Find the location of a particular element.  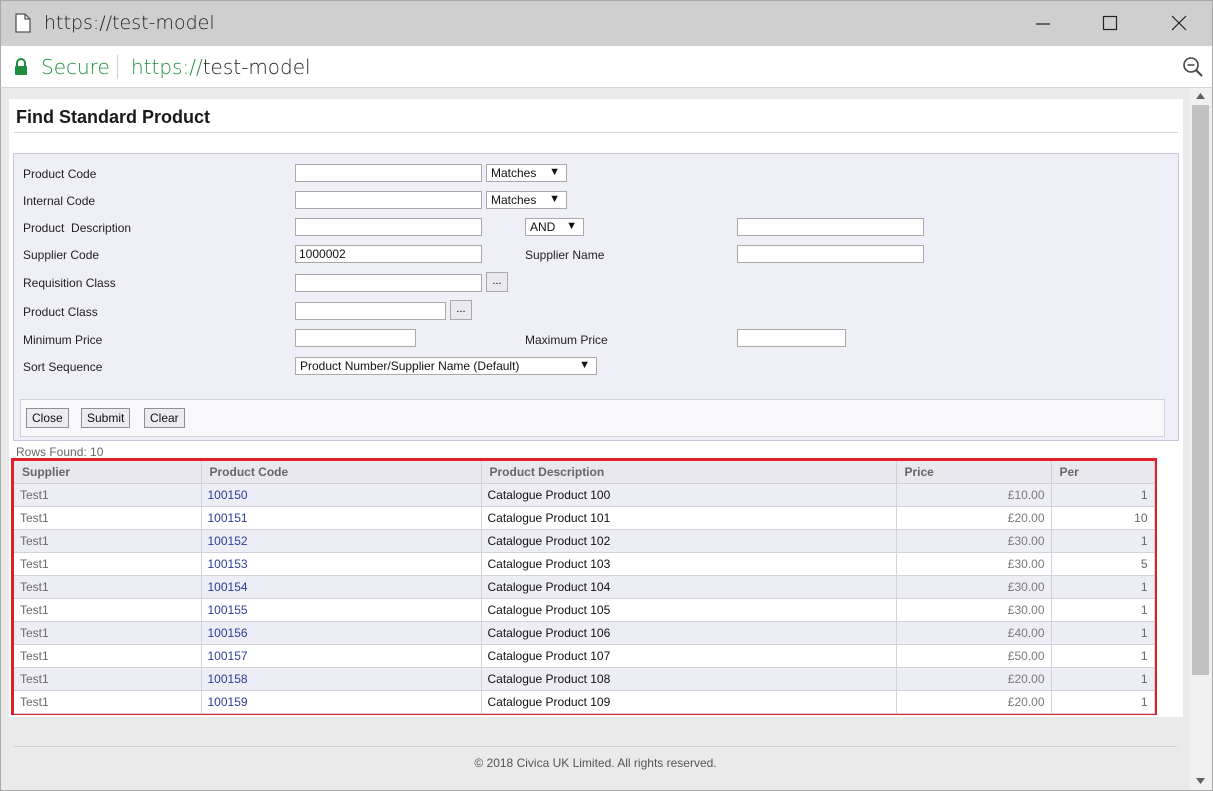

minimize-icon is located at coordinates (1043, 23).